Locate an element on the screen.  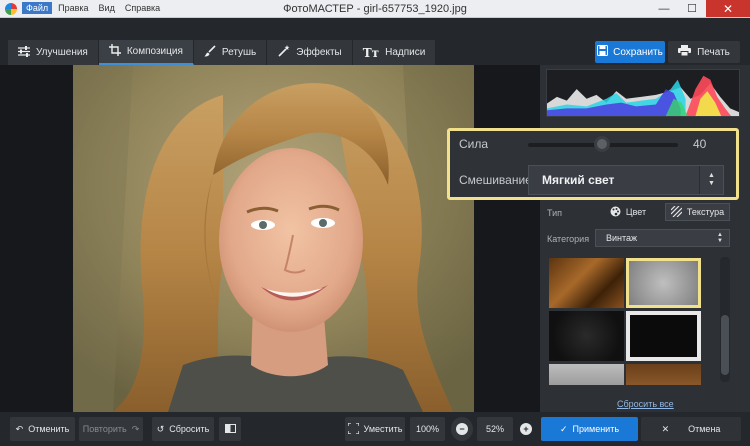
floppy-icon is located at coordinates (603, 52).